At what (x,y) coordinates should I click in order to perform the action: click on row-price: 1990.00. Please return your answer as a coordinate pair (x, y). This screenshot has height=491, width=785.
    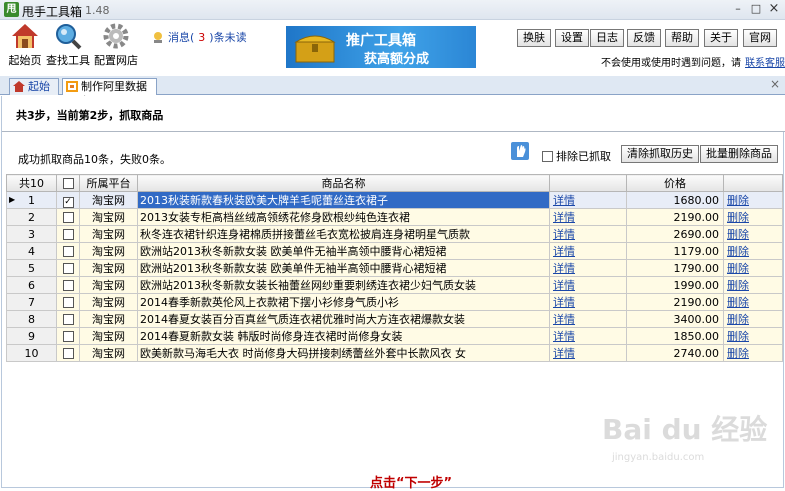
    Looking at the image, I should click on (675, 285).